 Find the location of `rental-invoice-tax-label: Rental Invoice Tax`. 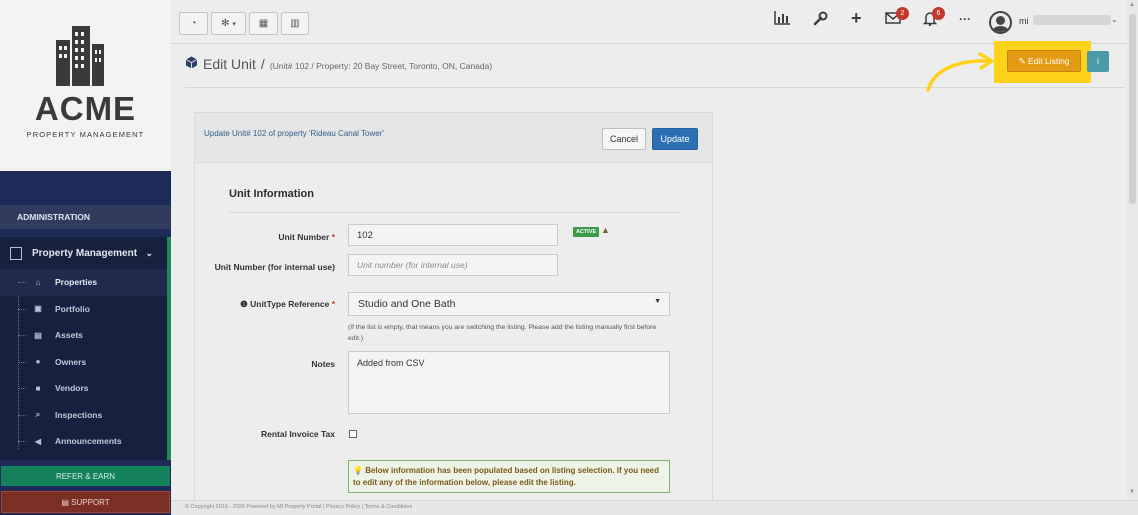

rental-invoice-tax-label: Rental Invoice Tax is located at coordinates (297, 434).